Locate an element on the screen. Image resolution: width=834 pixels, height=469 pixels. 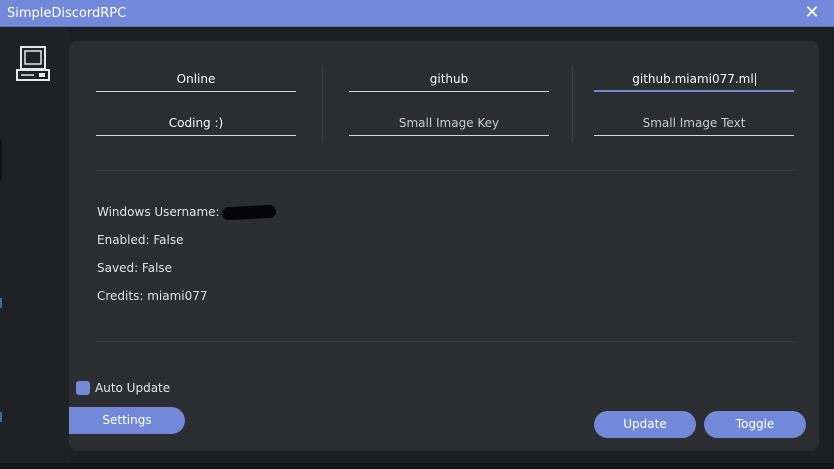
small-image-key-field: Small Image Key is located at coordinates (449, 123).